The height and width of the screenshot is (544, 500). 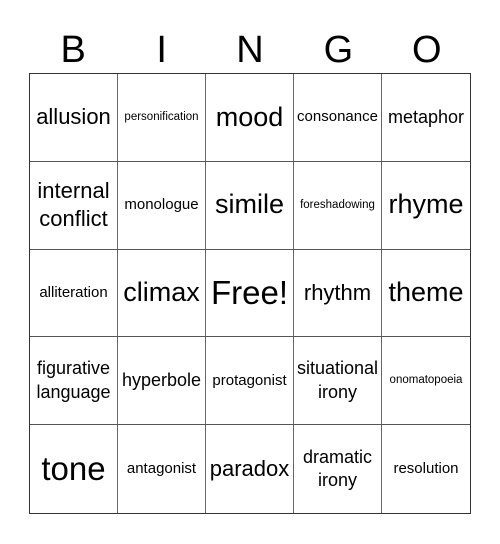 I want to click on header-letter-b: B, so click(x=73, y=50).